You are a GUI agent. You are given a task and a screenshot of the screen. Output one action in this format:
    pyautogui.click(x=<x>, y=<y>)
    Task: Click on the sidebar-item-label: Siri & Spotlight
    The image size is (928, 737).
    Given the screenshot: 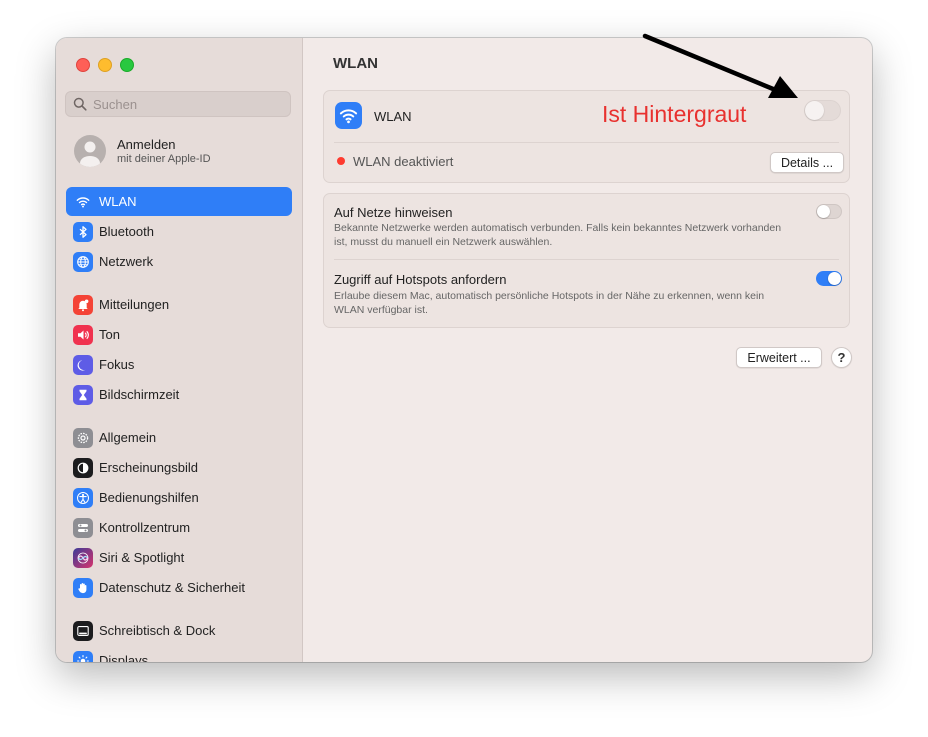 What is the action you would take?
    pyautogui.click(x=142, y=557)
    